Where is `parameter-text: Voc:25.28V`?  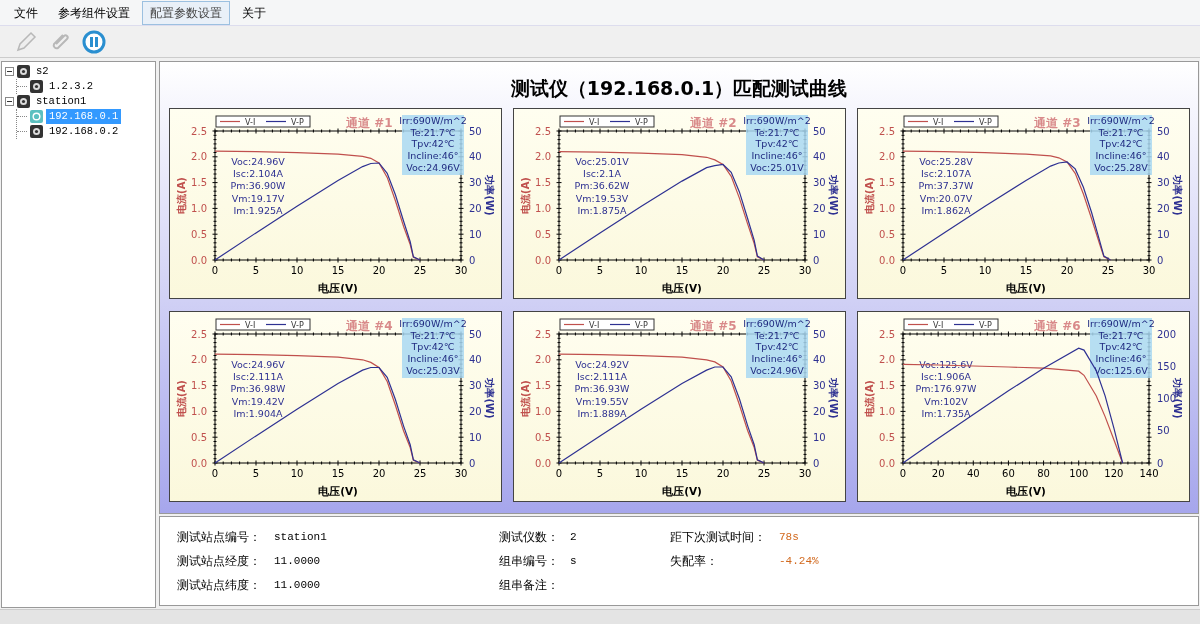
parameter-text: Voc:25.28V is located at coordinates (945, 161).